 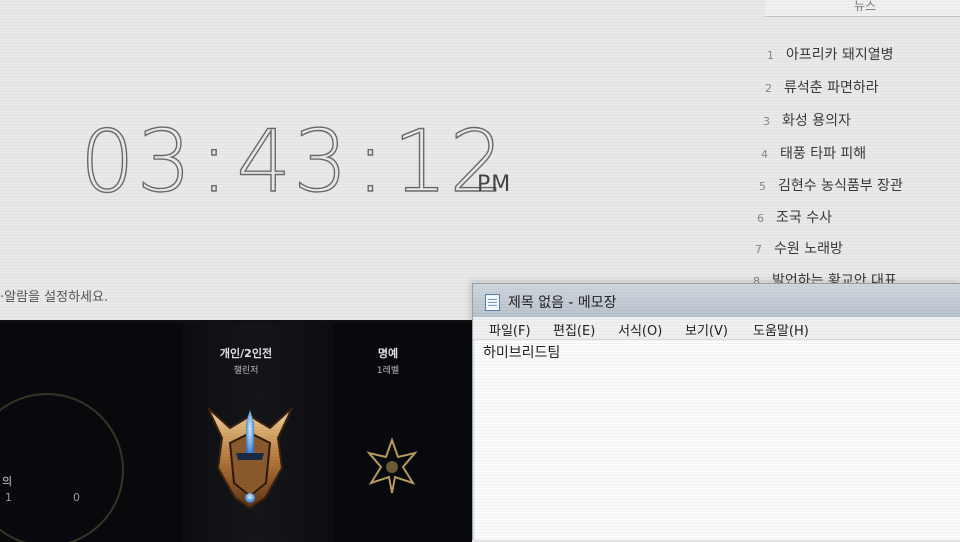 I want to click on news-title: 아프리카 돼지열병, so click(x=840, y=55).